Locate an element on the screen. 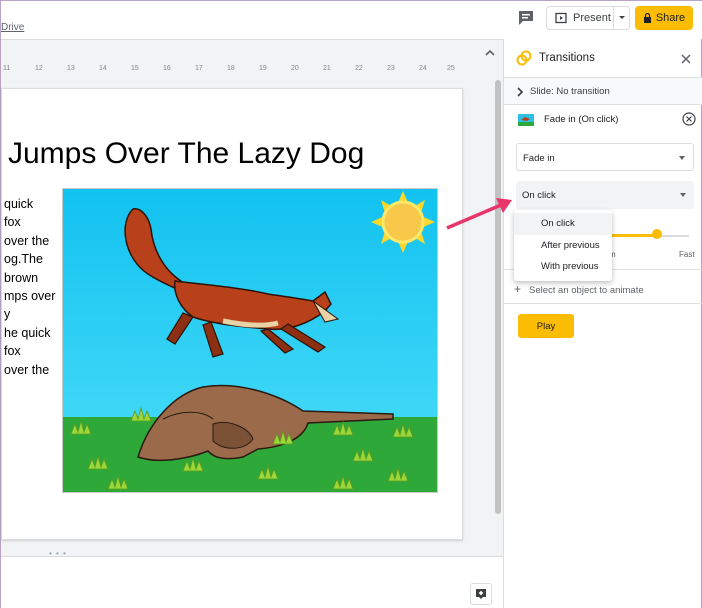  slide-transition-row: Slide: No transition is located at coordinates (603, 91).